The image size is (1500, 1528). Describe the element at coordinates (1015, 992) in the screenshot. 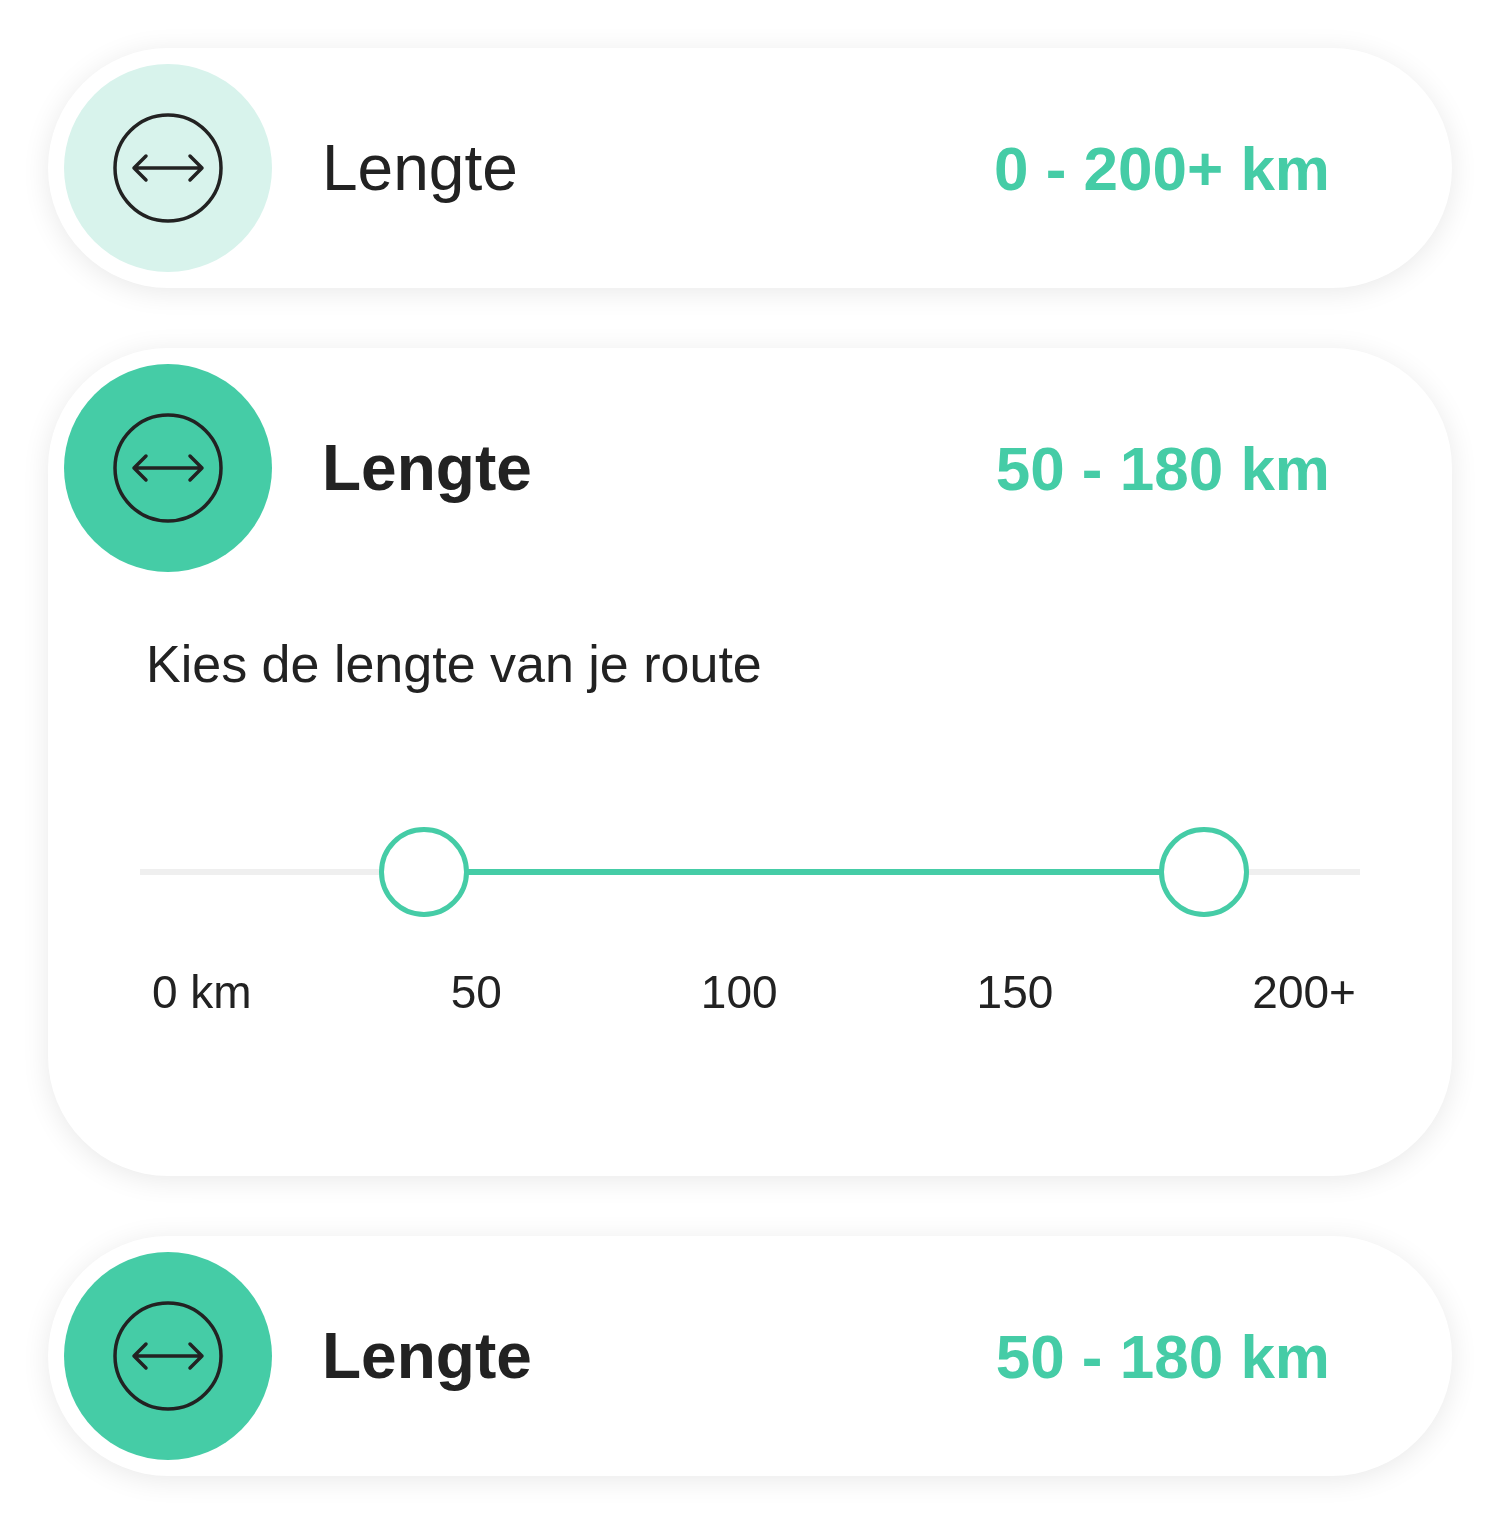

I see `scale-label: 150` at that location.